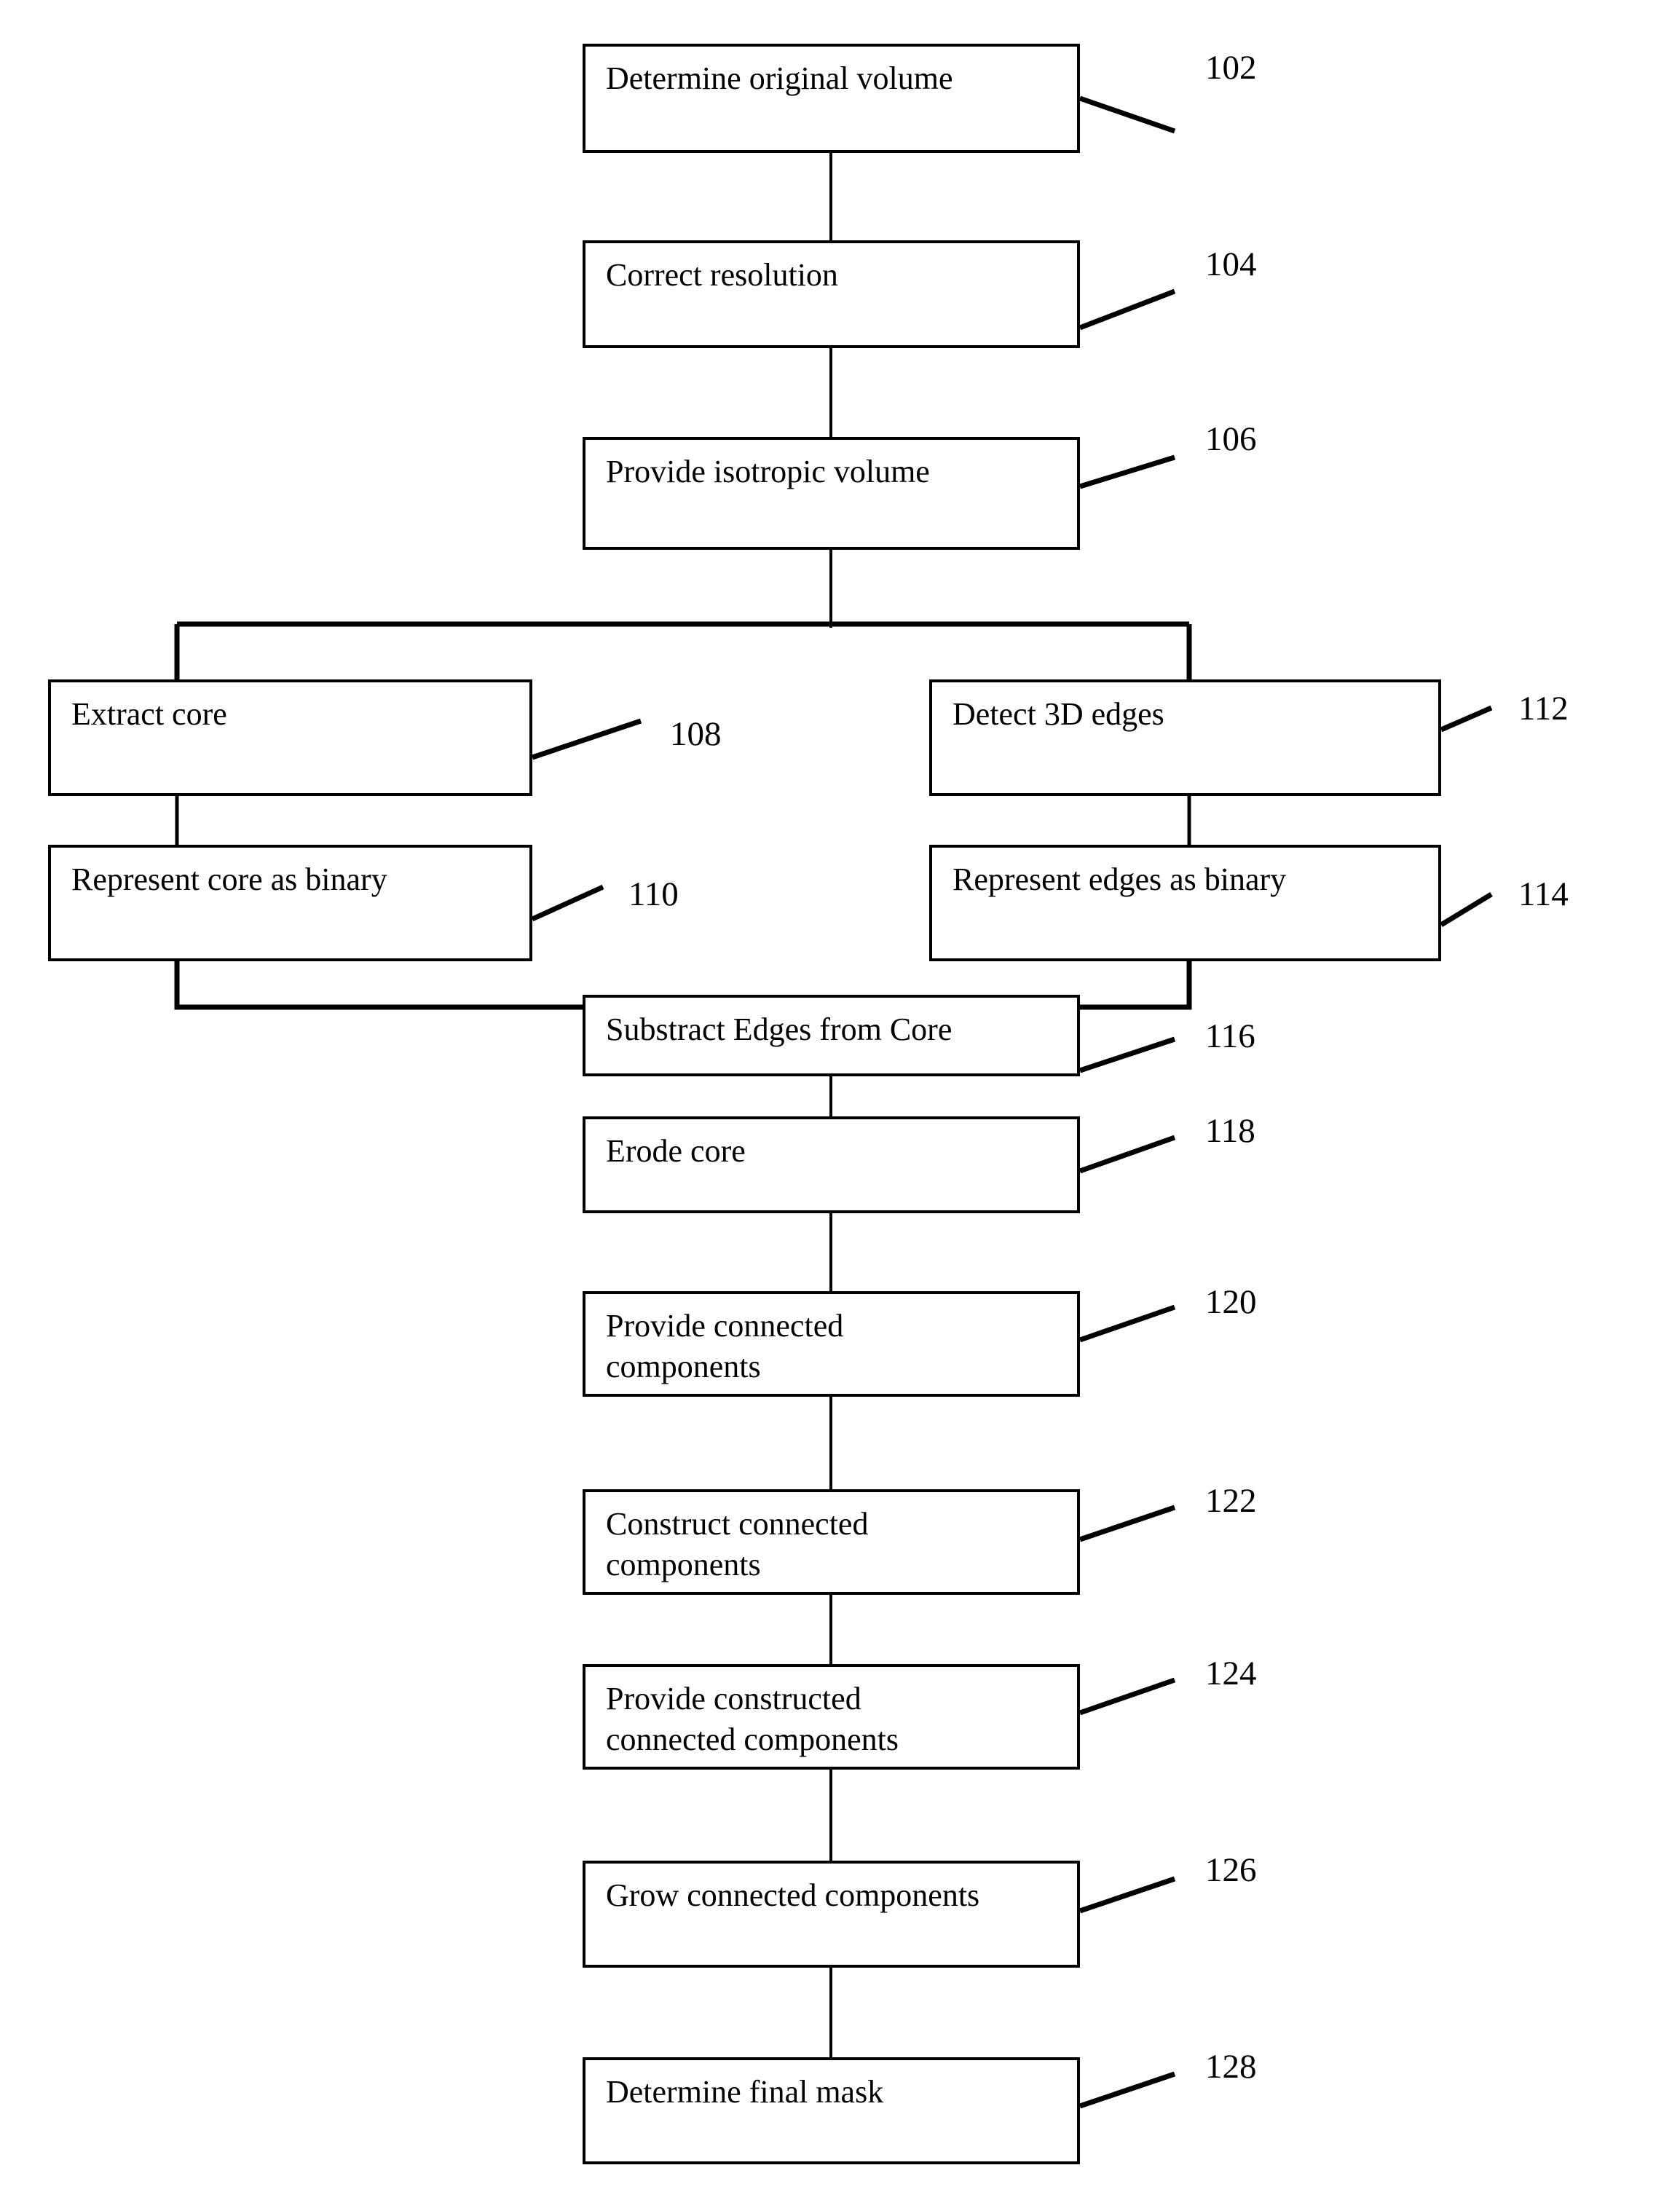 This screenshot has width=1680, height=2208. What do you see at coordinates (1231, 1302) in the screenshot?
I see `reference-numeral-120: 120` at bounding box center [1231, 1302].